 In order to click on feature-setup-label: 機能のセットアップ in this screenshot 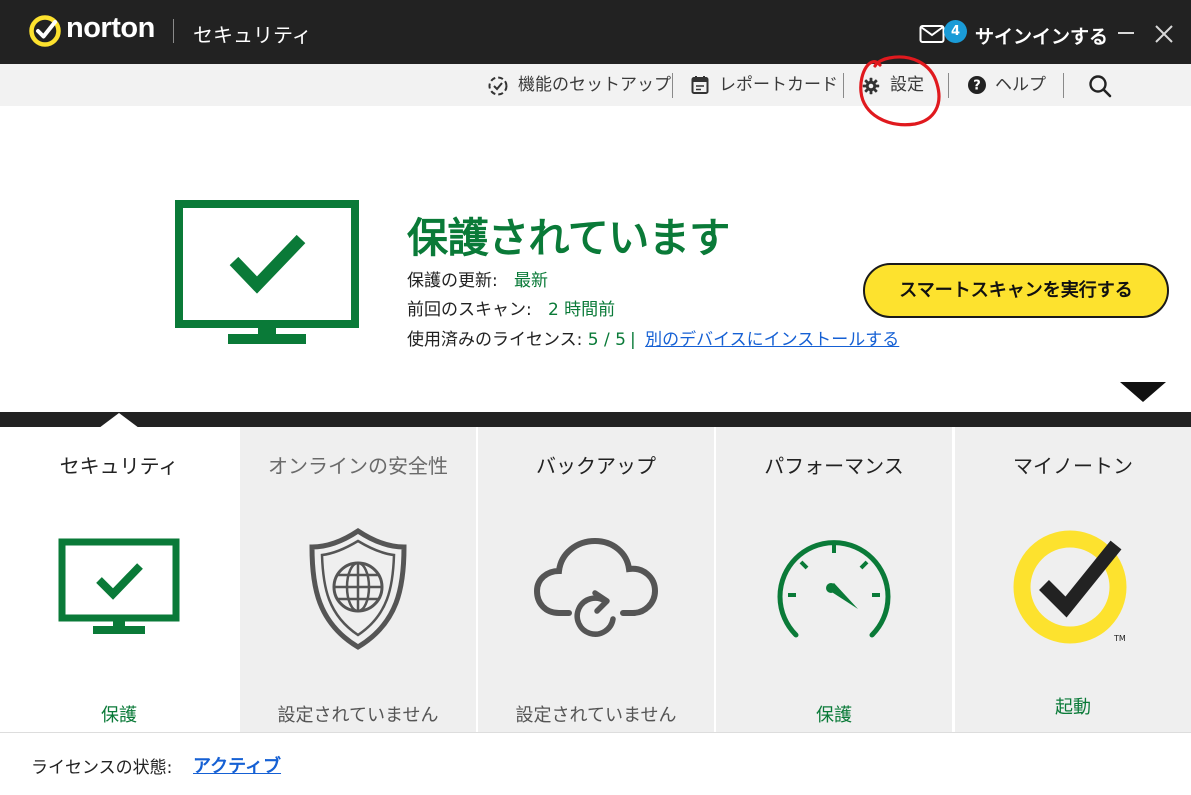, I will do `click(594, 85)`.